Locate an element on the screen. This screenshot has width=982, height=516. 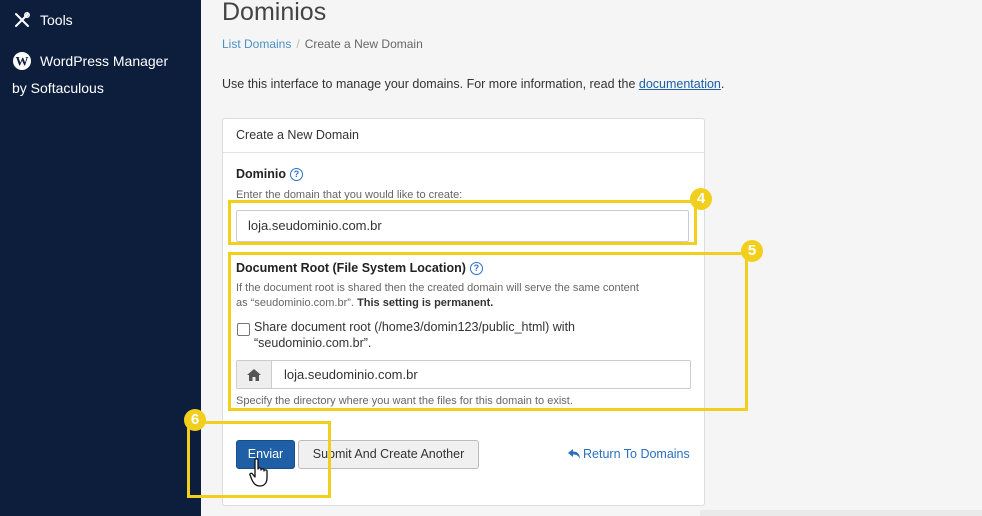
breadcrumb: List Domains / Create a New Domain is located at coordinates (322, 44).